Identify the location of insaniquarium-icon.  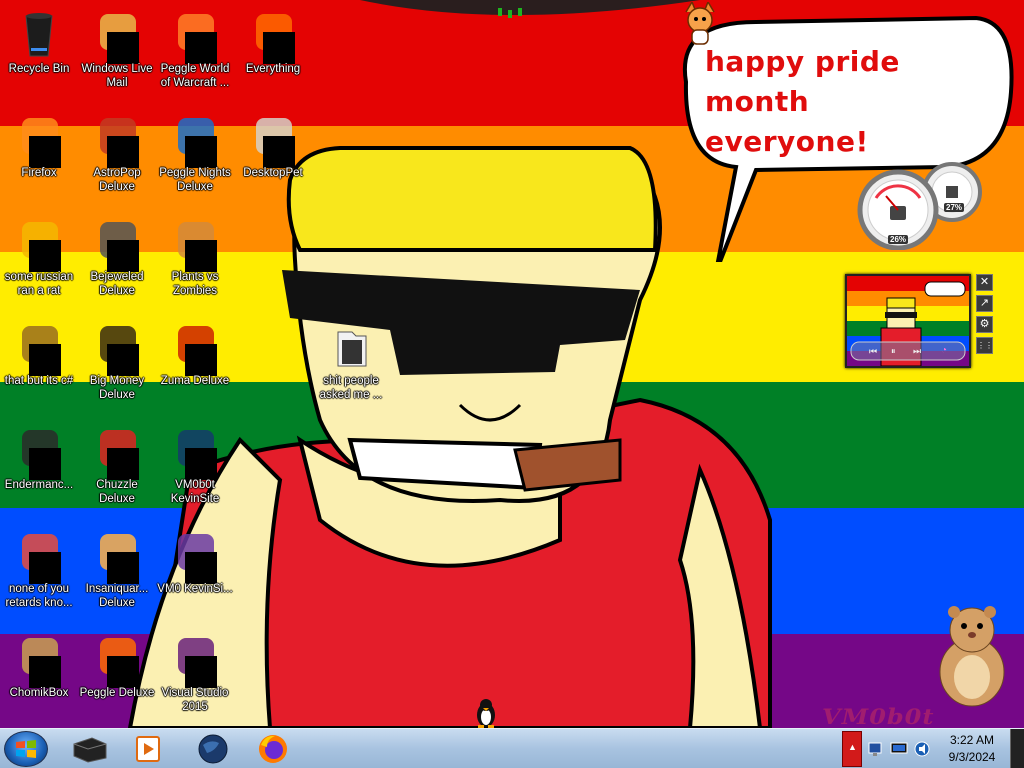
(117, 557).